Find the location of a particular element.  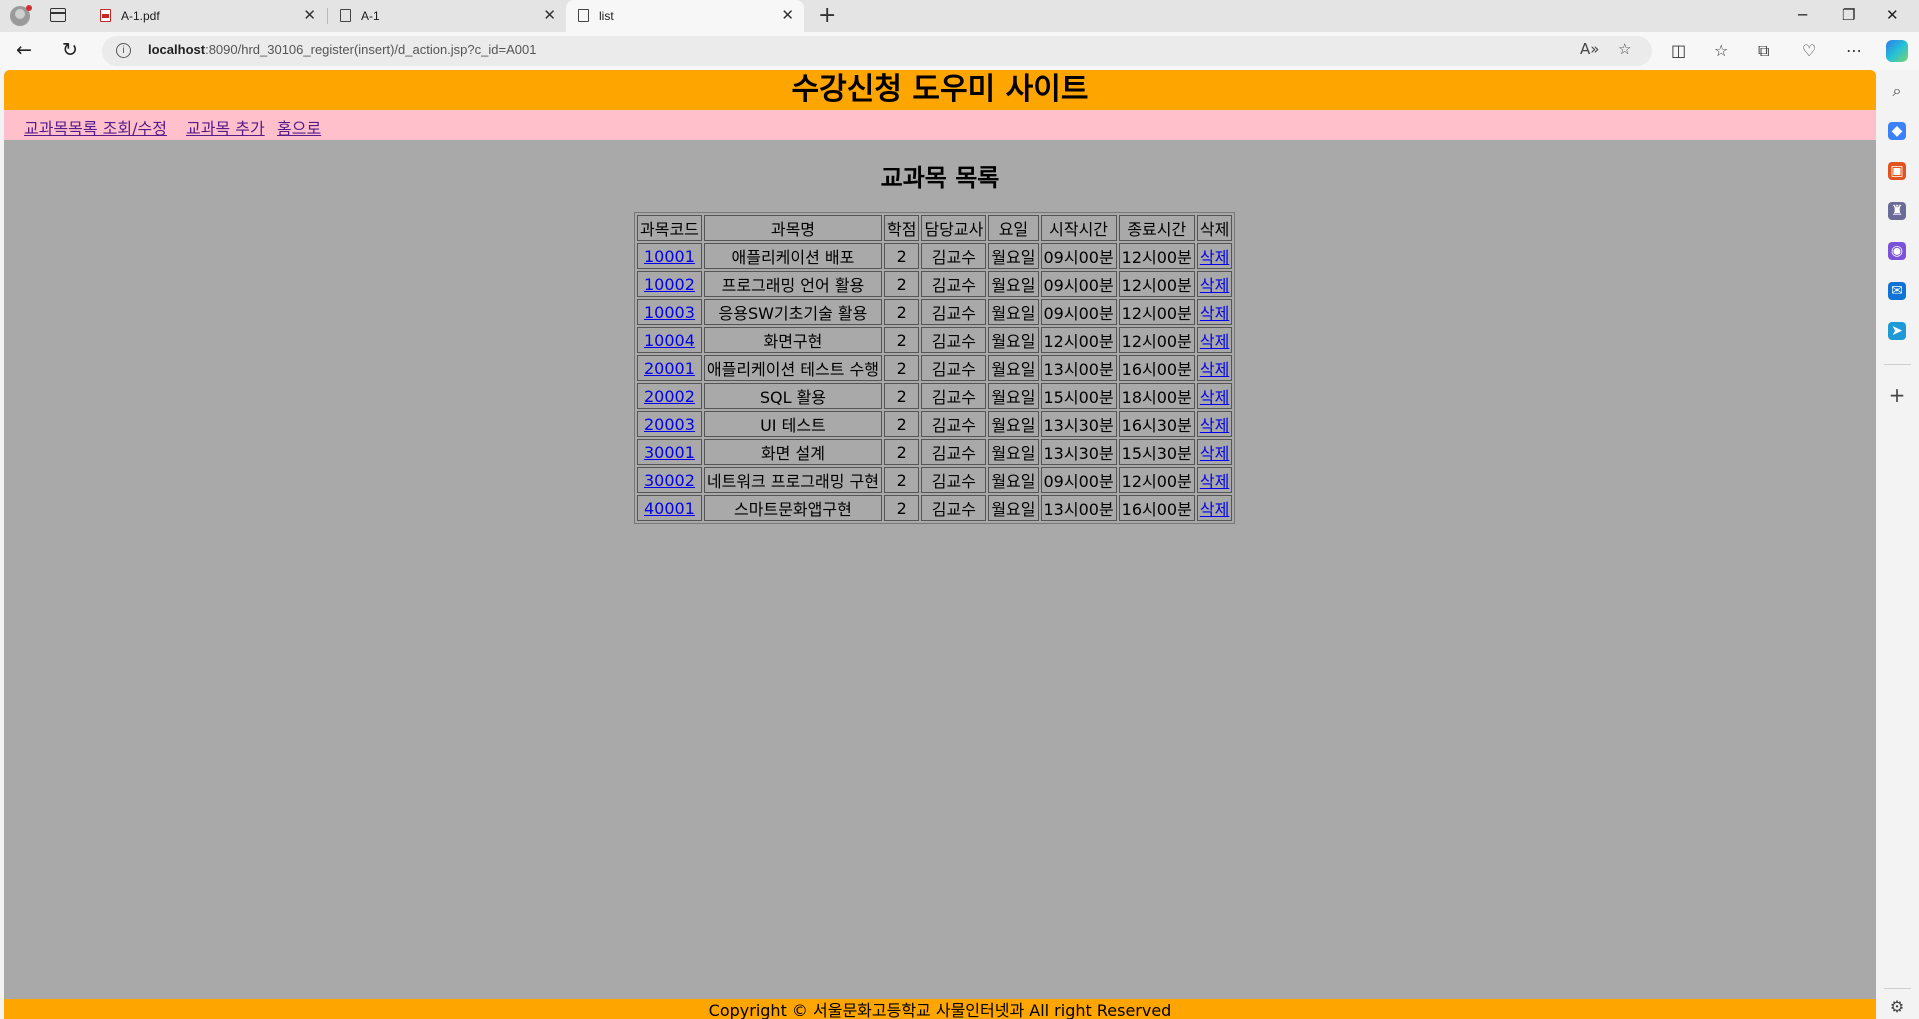

course-code-cell: 20003 is located at coordinates (669, 424).